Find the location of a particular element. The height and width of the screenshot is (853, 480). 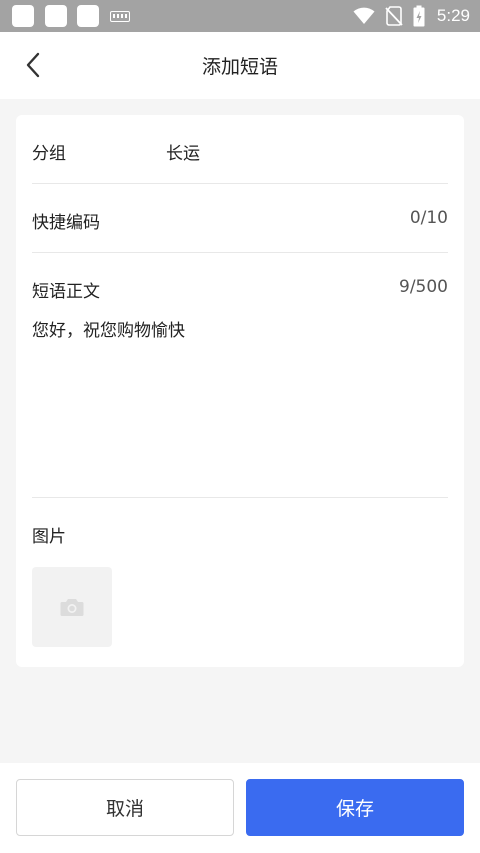

shortcut-row: 快捷编码 0/10 is located at coordinates (240, 220).